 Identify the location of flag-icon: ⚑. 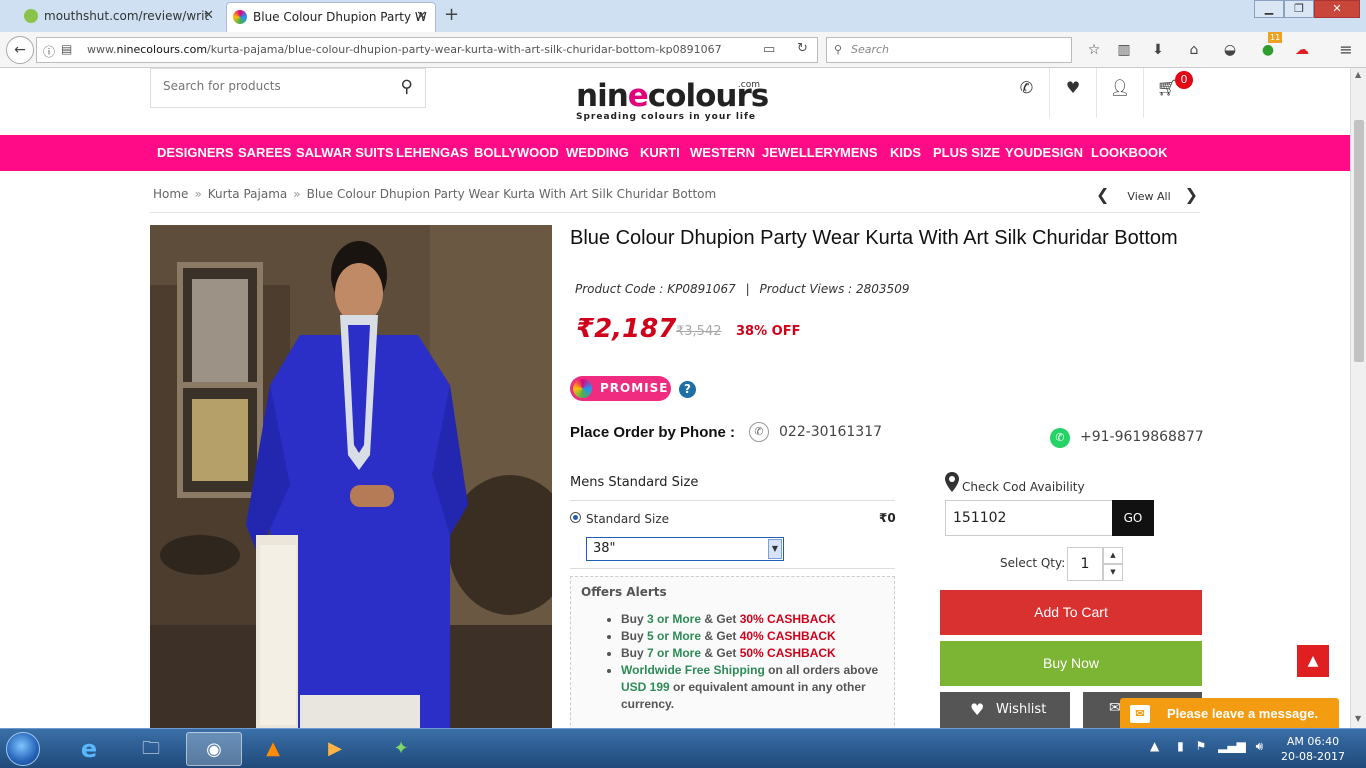
(1201, 746).